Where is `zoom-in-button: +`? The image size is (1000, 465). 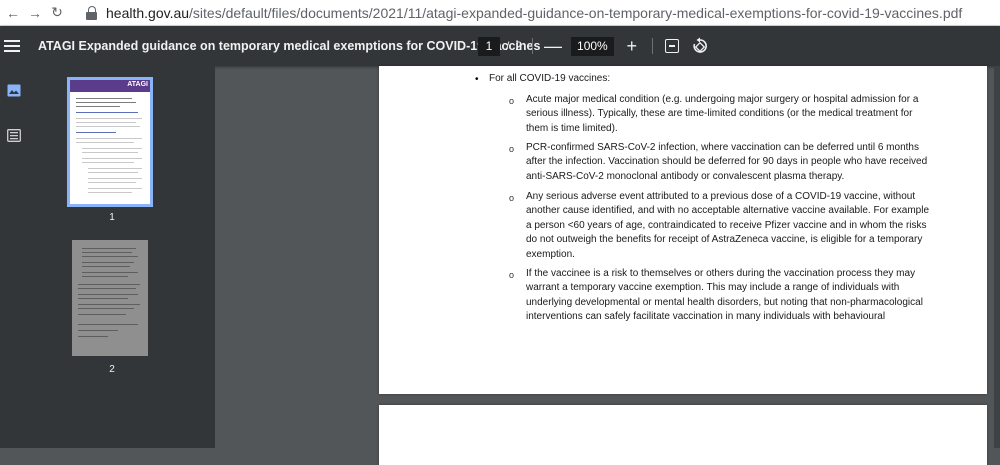
zoom-in-button: + is located at coordinates (632, 46).